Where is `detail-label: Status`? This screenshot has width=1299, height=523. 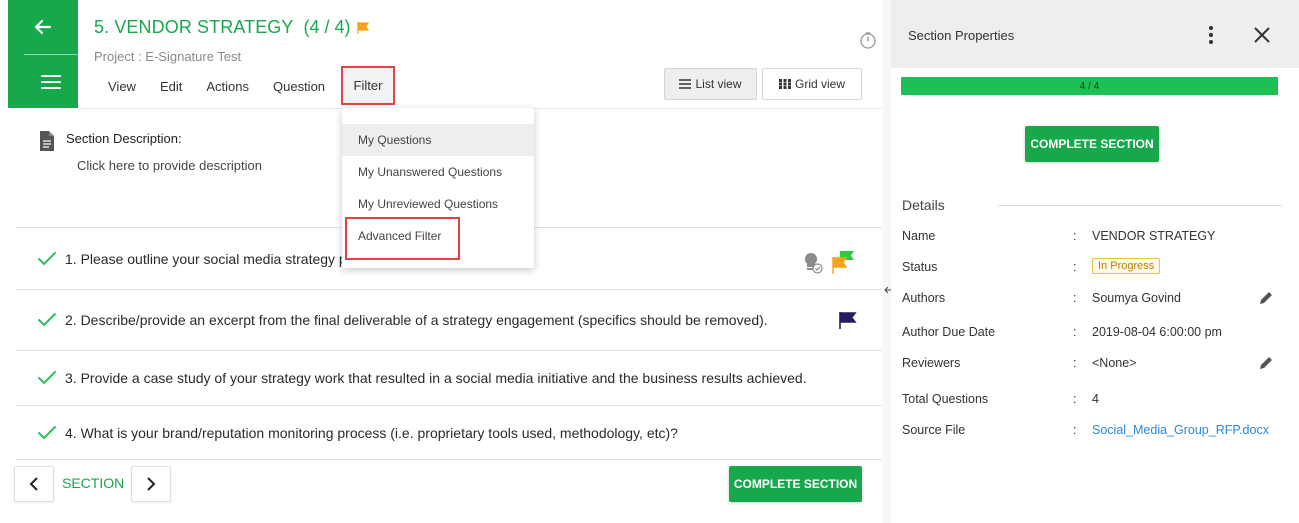 detail-label: Status is located at coordinates (920, 267).